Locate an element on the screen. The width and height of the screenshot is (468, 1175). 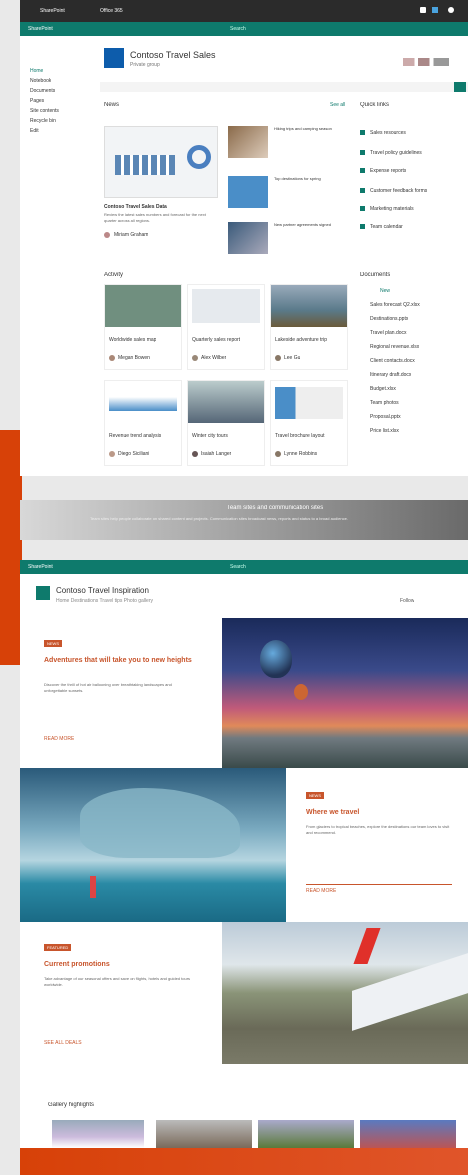
activity-card: Revenue trend analysis Diego Siciliani is located at coordinates (143, 423).